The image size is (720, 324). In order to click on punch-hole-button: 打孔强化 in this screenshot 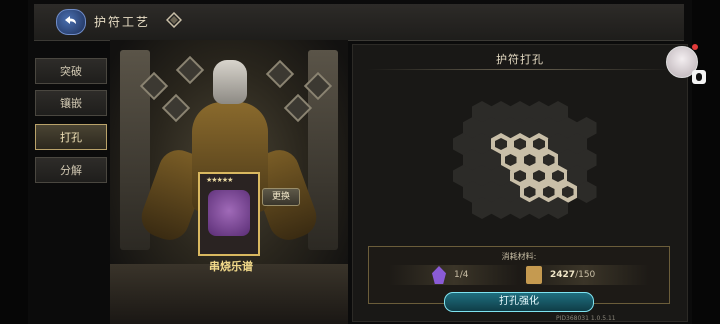, I will do `click(519, 302)`.